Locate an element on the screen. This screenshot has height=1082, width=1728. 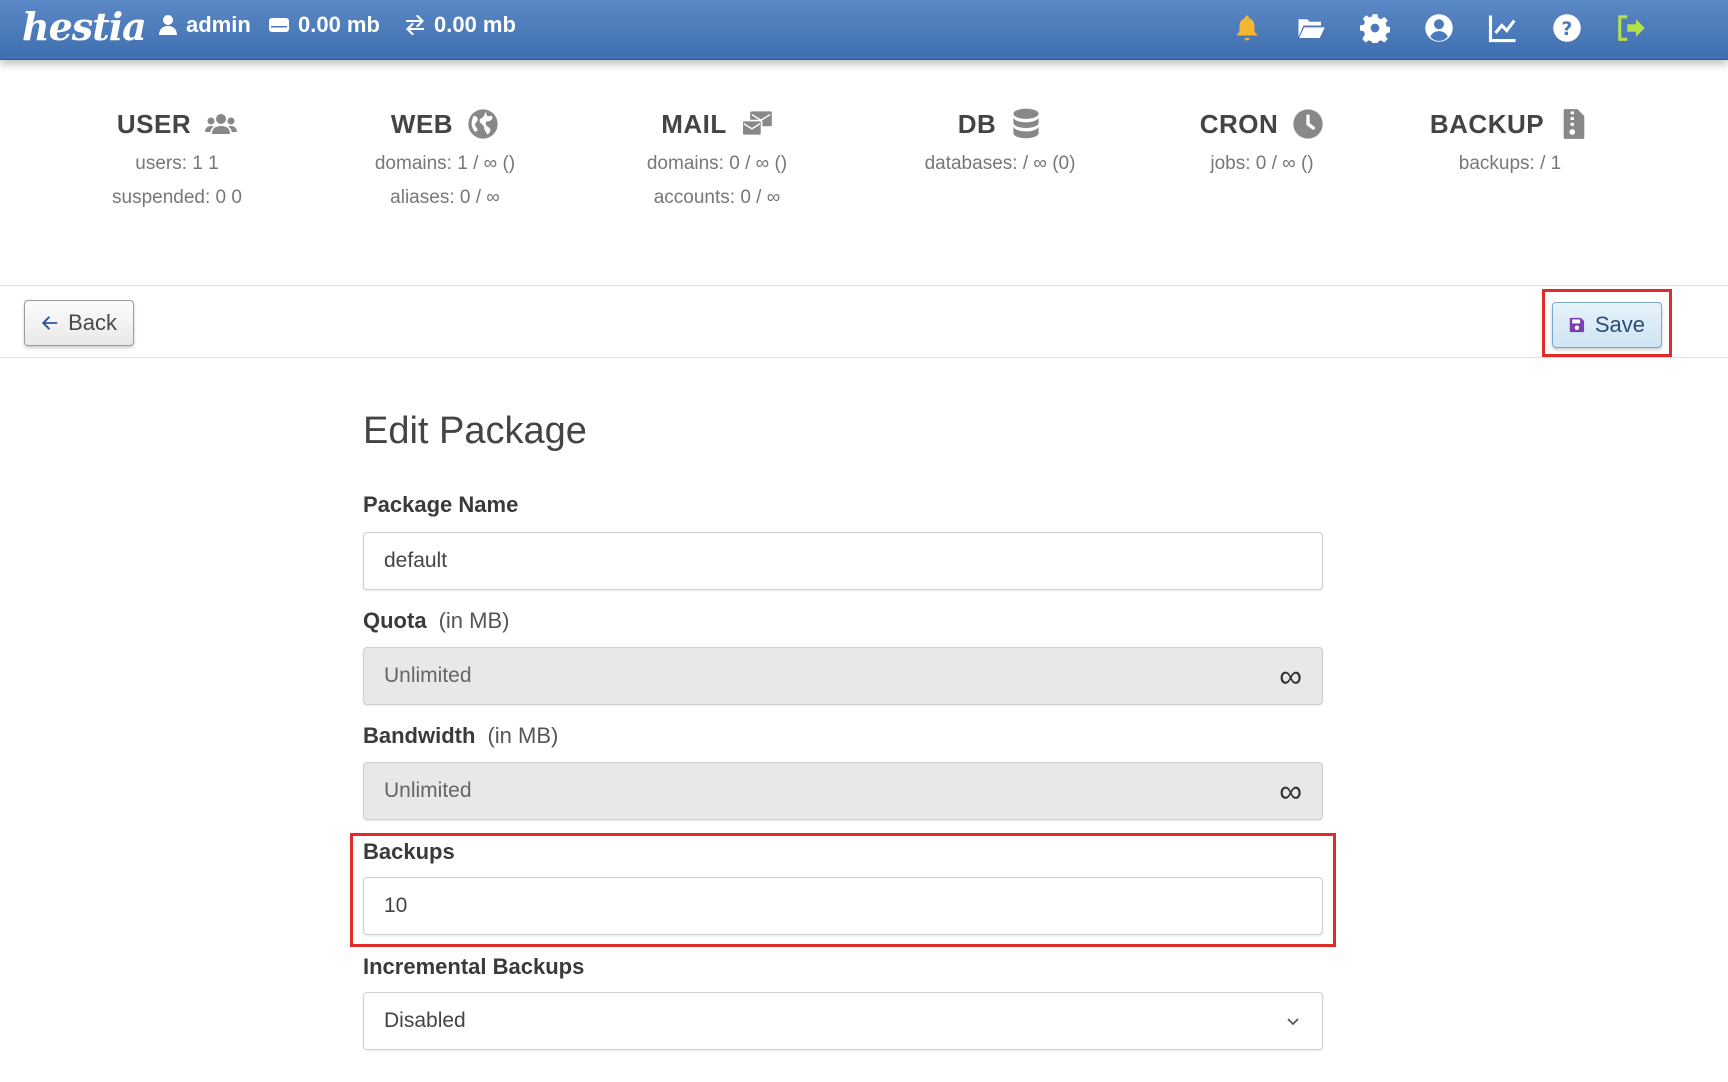
chart-icon is located at coordinates (1502, 29).